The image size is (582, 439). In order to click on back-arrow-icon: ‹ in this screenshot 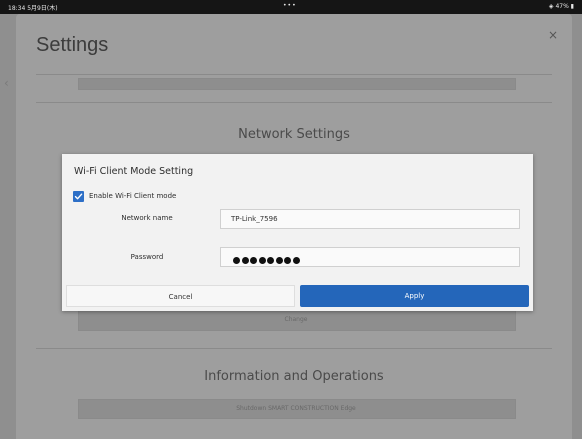, I will do `click(6, 83)`.